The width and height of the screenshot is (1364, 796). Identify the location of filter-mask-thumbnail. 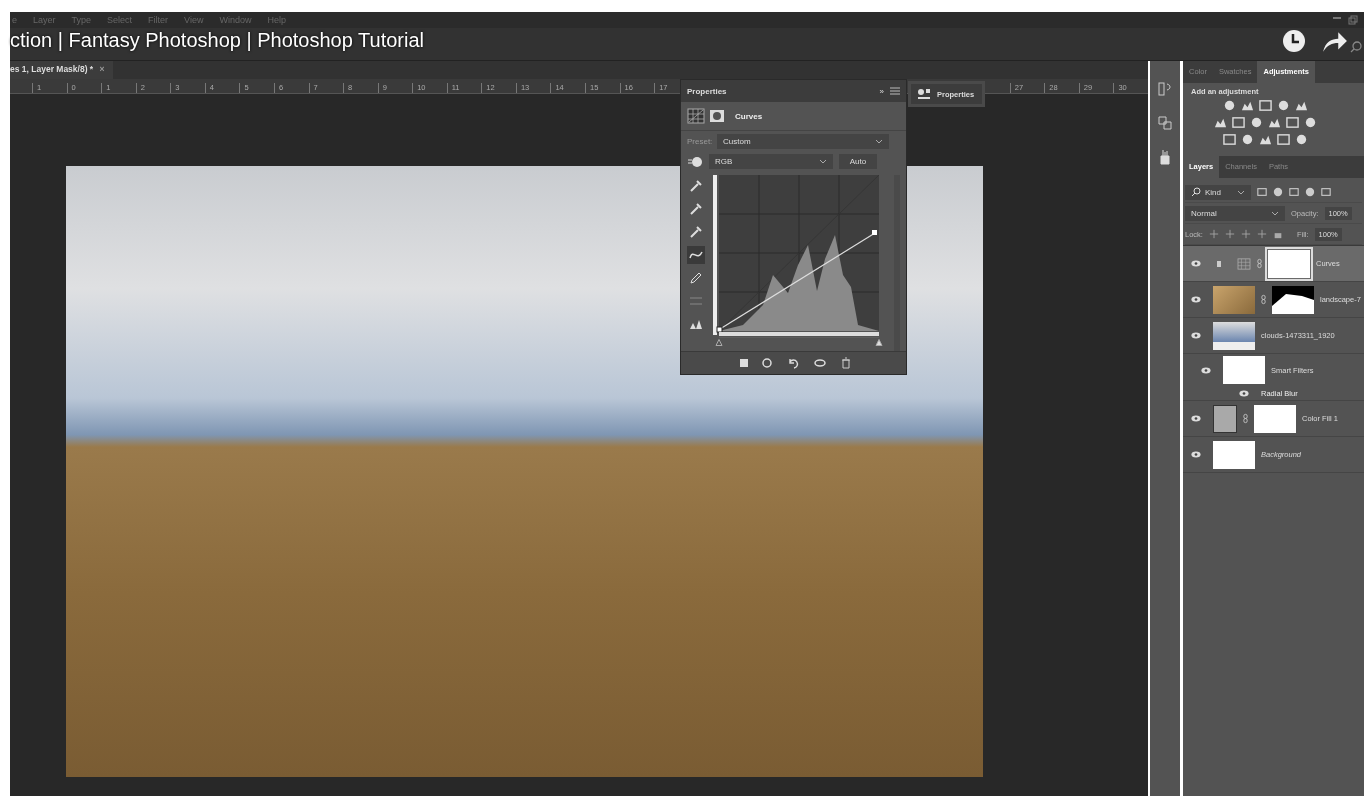
(1244, 370).